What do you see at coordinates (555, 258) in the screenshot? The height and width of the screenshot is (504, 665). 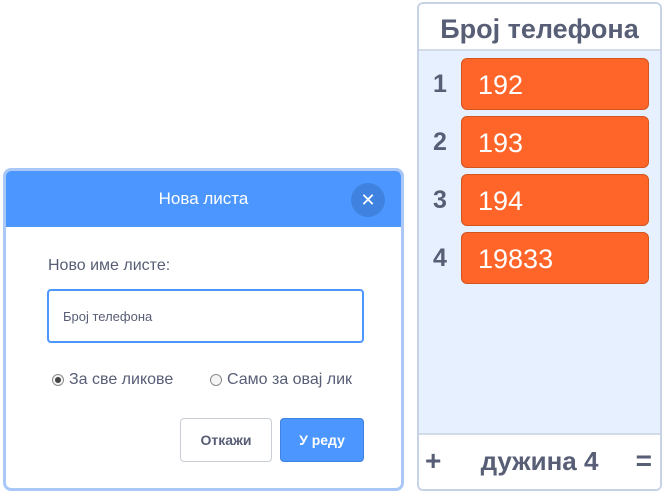 I see `list-item-value: 19833` at bounding box center [555, 258].